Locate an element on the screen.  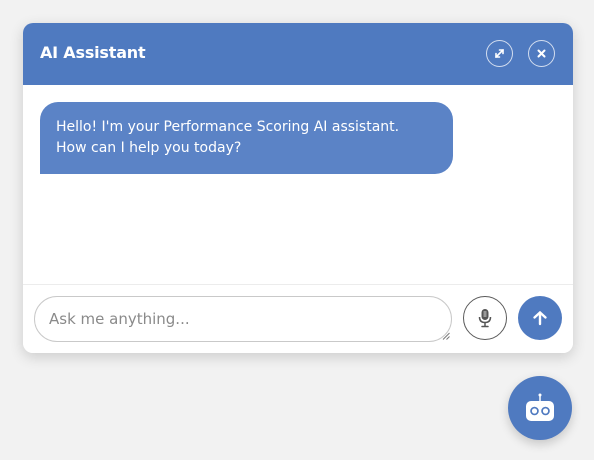
resize-grip-icon is located at coordinates (446, 336).